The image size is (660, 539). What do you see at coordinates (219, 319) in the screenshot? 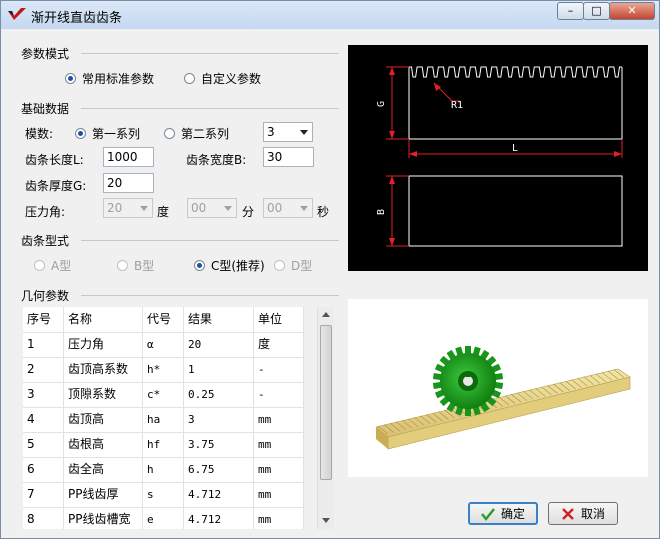
I see `column-header-result: 结果` at bounding box center [219, 319].